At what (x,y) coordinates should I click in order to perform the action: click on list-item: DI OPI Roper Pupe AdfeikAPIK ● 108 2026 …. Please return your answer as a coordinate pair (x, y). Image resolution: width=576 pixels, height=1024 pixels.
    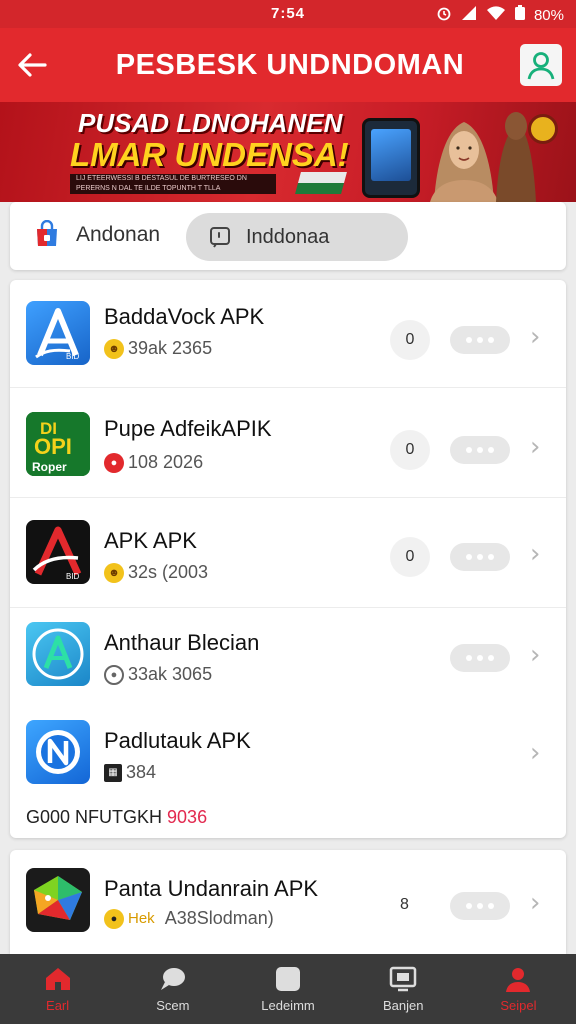
    Looking at the image, I should click on (288, 444).